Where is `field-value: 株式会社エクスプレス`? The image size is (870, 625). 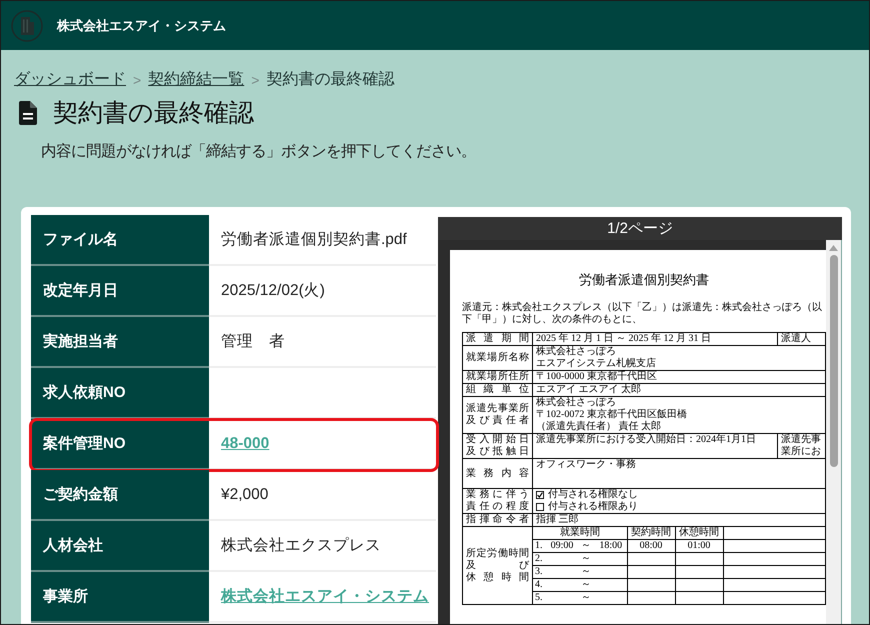
field-value: 株式会社エクスプレス is located at coordinates (322, 546).